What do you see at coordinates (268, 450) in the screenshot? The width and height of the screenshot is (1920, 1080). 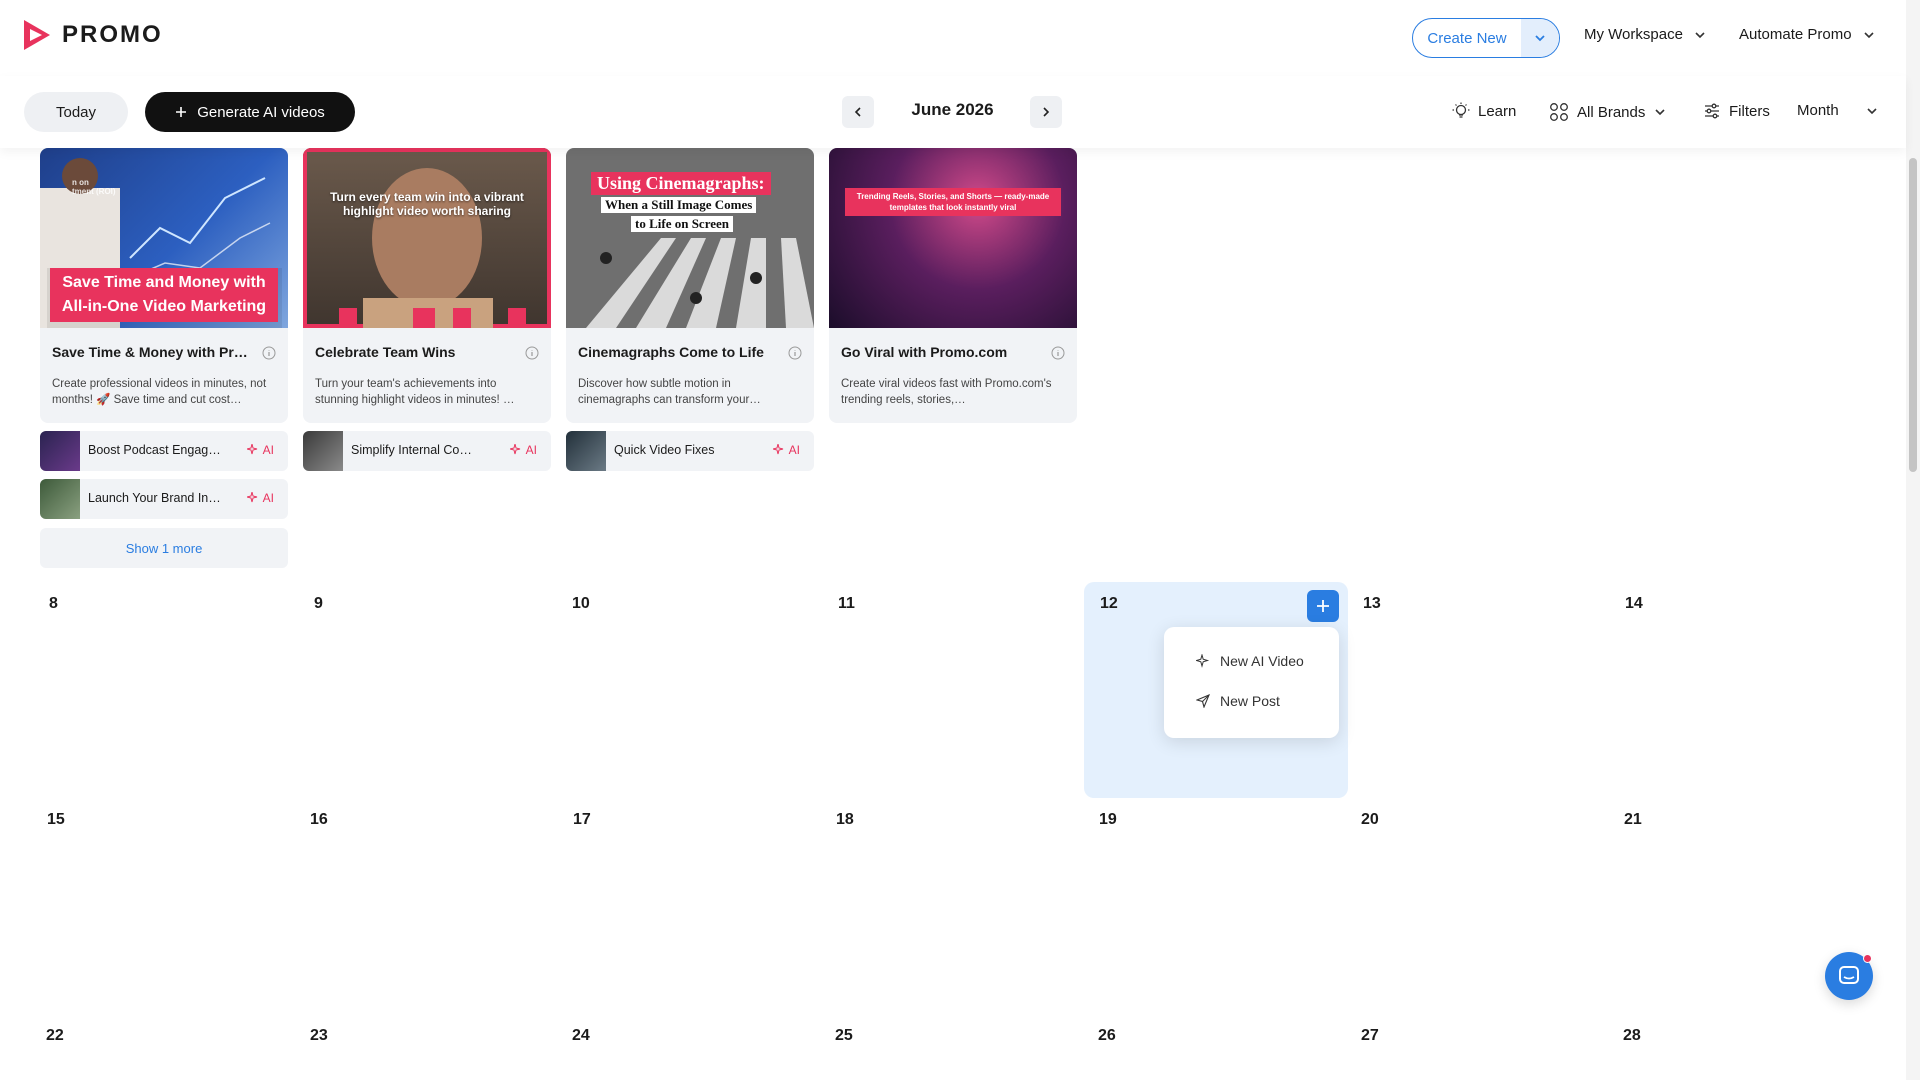 I see `ai-badge-label: AI` at bounding box center [268, 450].